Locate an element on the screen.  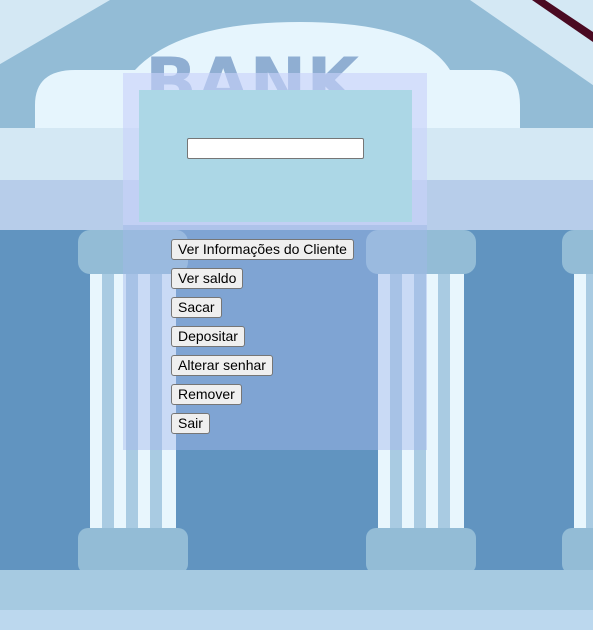
change-password-button: Alterar senhar is located at coordinates (222, 365).